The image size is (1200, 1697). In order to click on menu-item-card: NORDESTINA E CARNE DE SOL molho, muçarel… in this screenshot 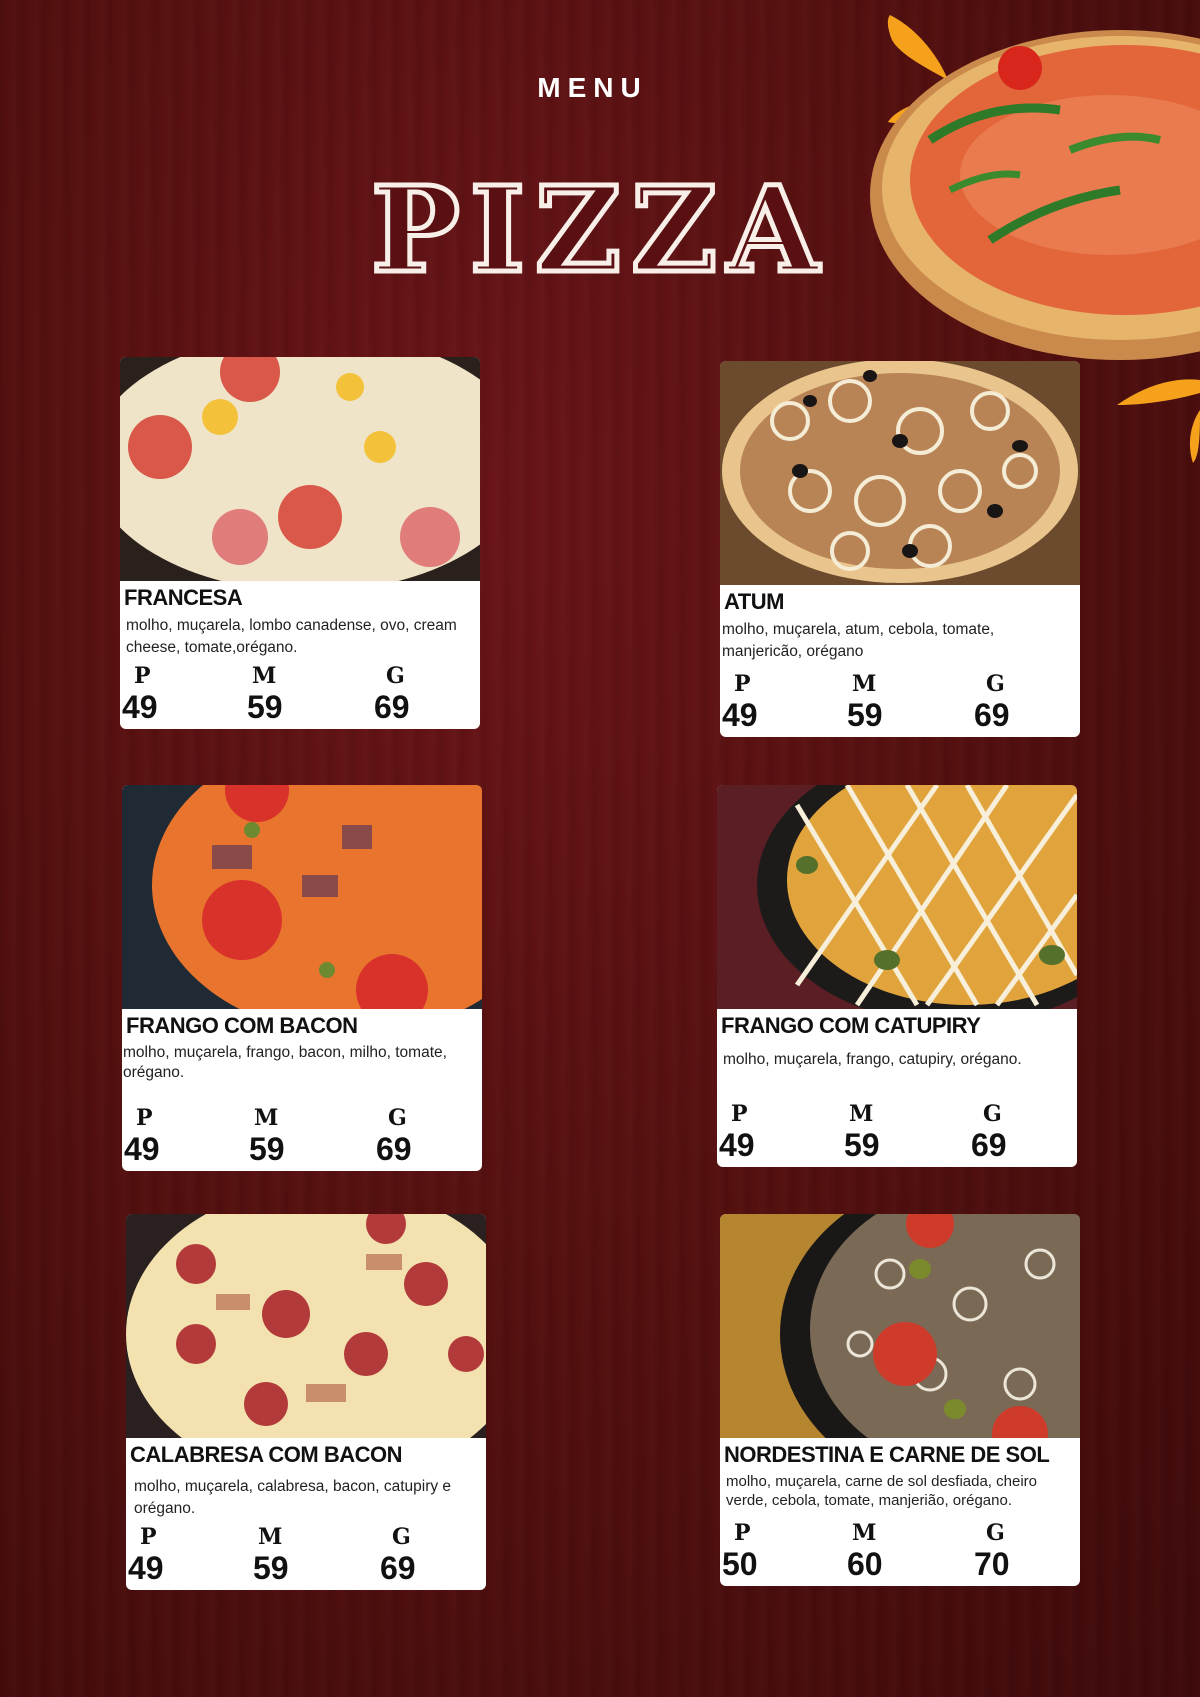, I will do `click(900, 1400)`.